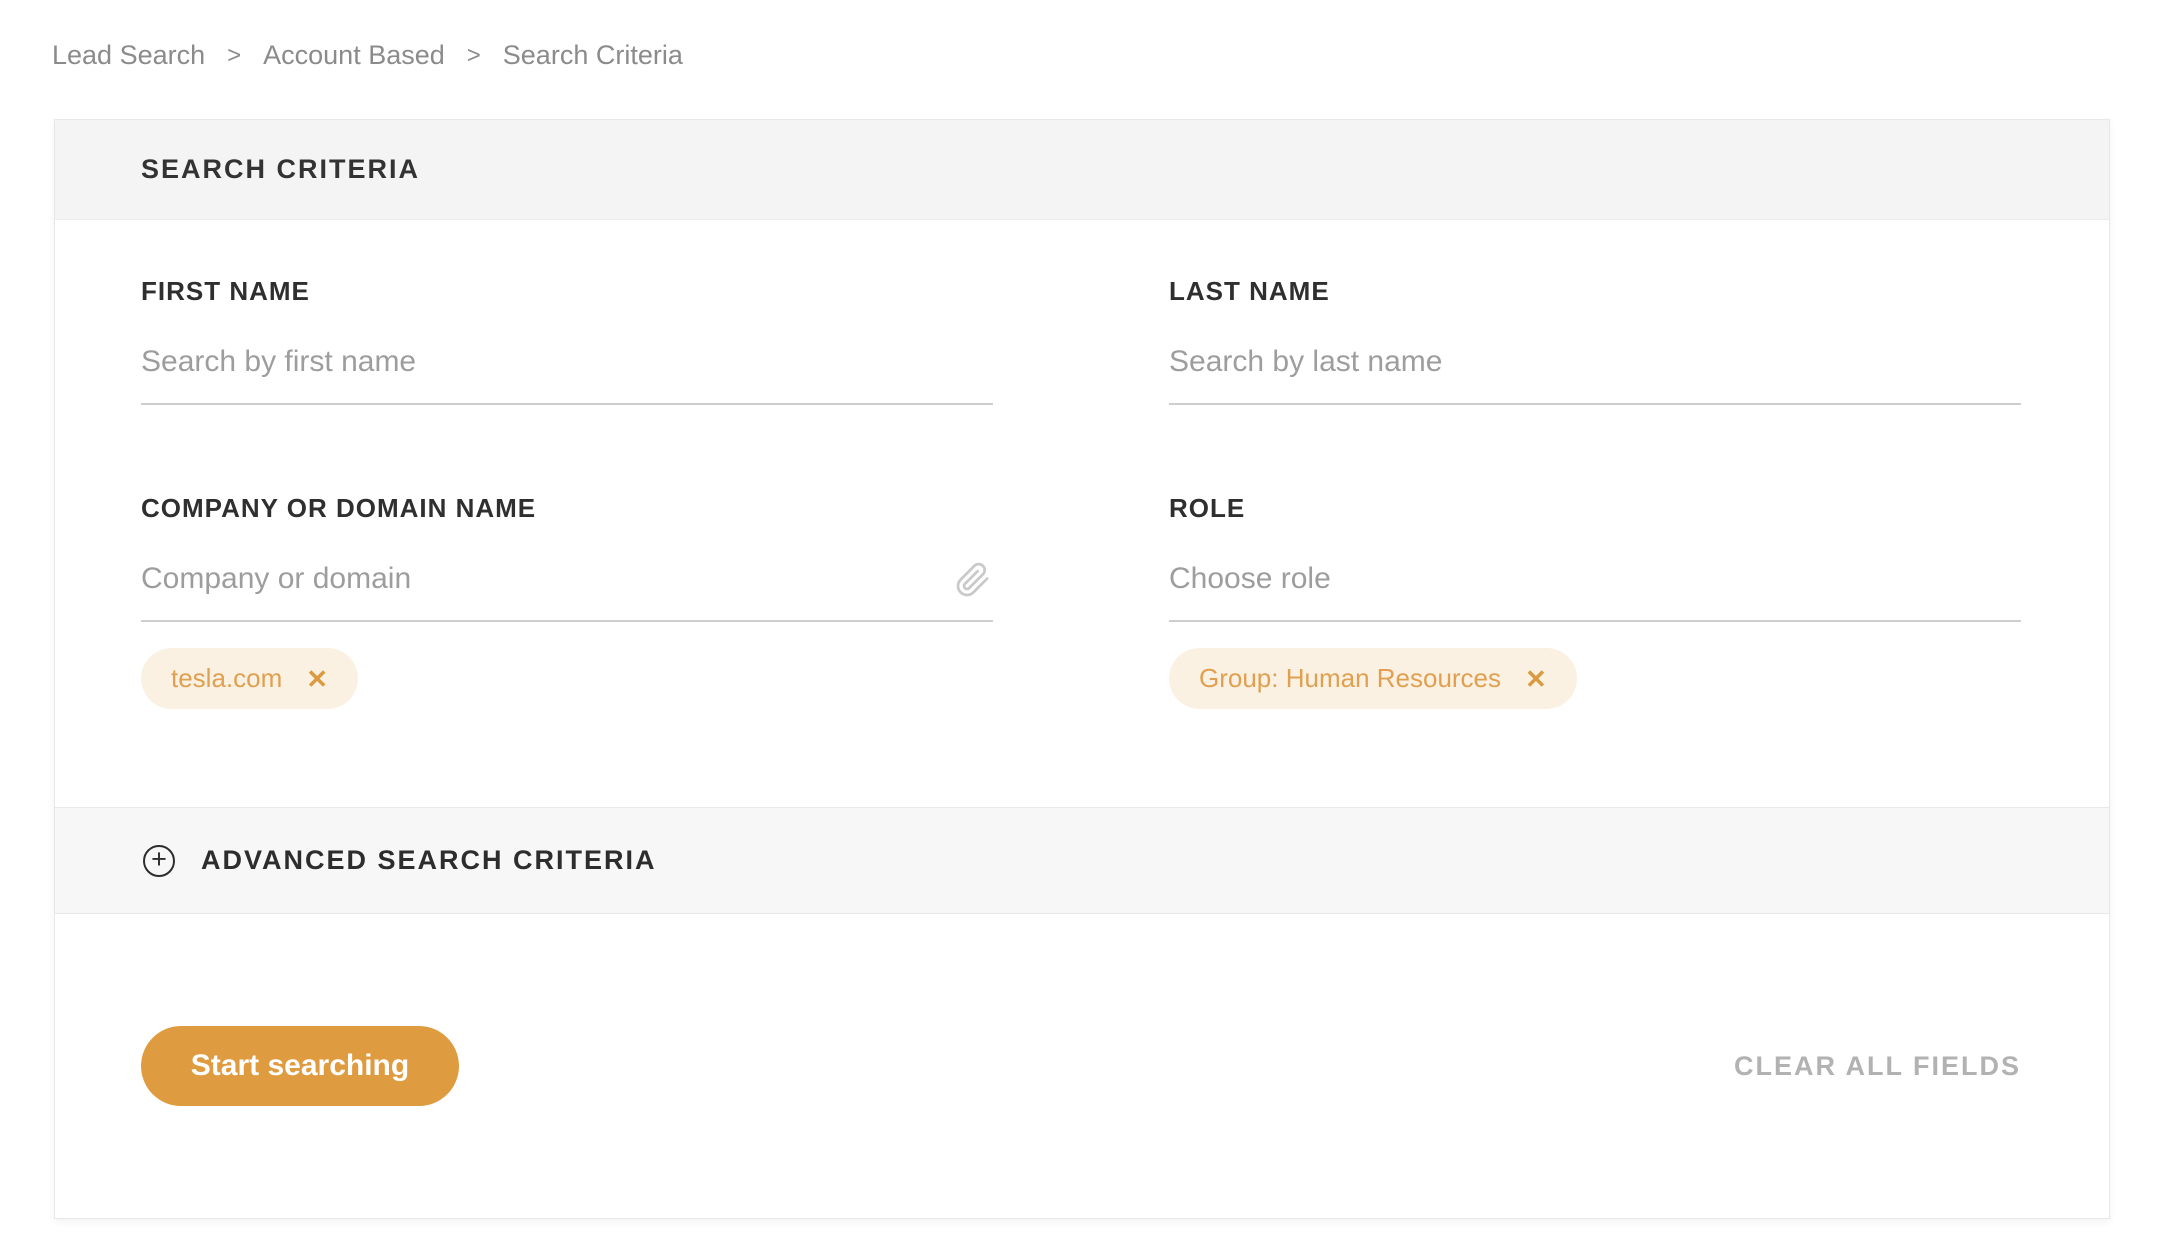 This screenshot has height=1238, width=2164. I want to click on tag-tesla: tesla.com ✕, so click(250, 678).